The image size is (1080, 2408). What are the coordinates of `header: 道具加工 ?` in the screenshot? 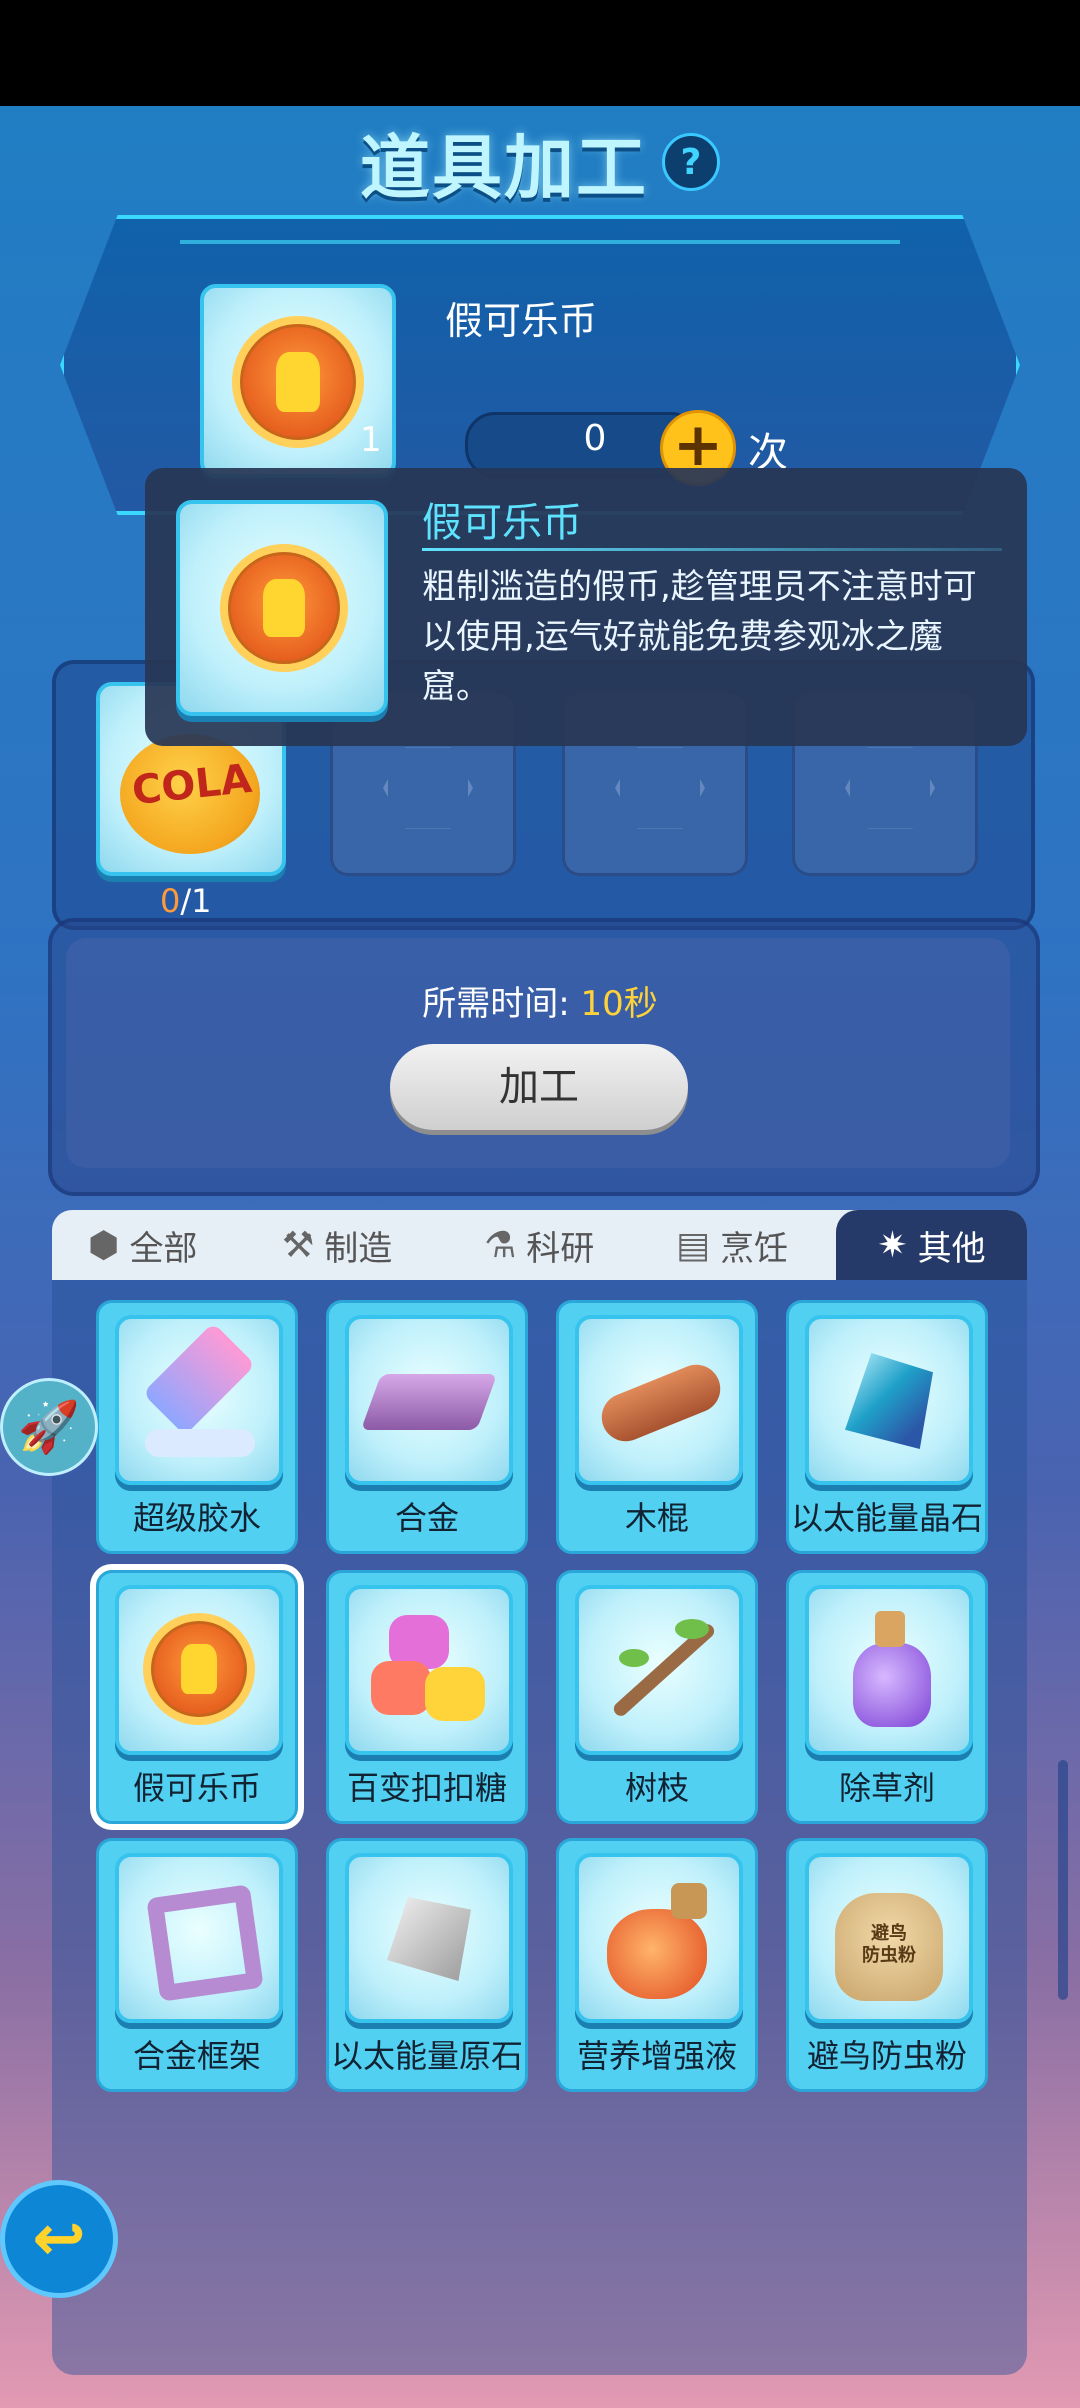 It's located at (540, 162).